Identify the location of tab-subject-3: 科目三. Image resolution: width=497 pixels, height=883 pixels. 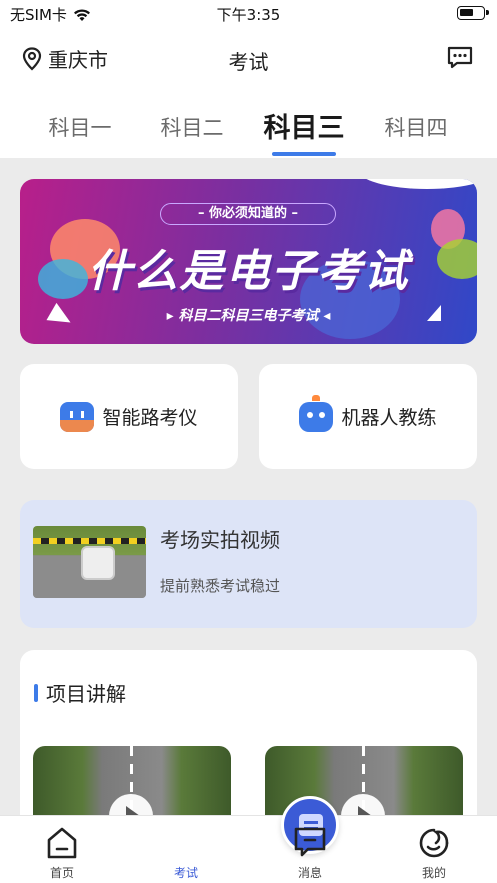
(304, 125).